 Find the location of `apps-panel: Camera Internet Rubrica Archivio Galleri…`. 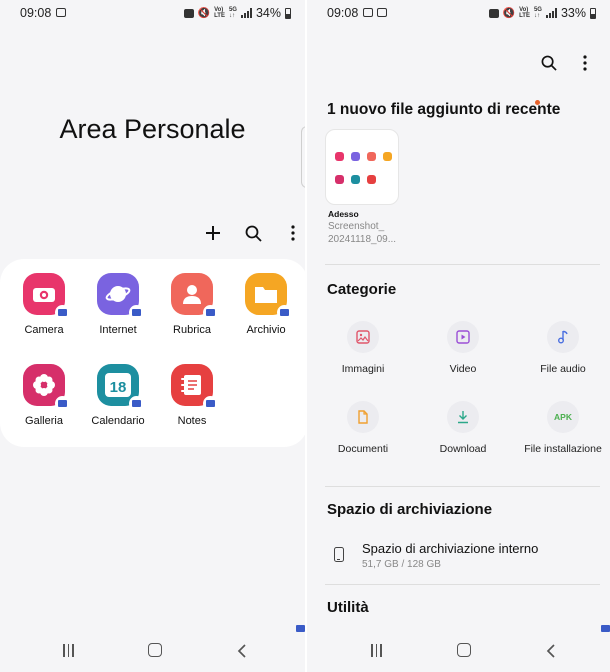

apps-panel: Camera Internet Rubrica Archivio Galleri… is located at coordinates (152, 353).